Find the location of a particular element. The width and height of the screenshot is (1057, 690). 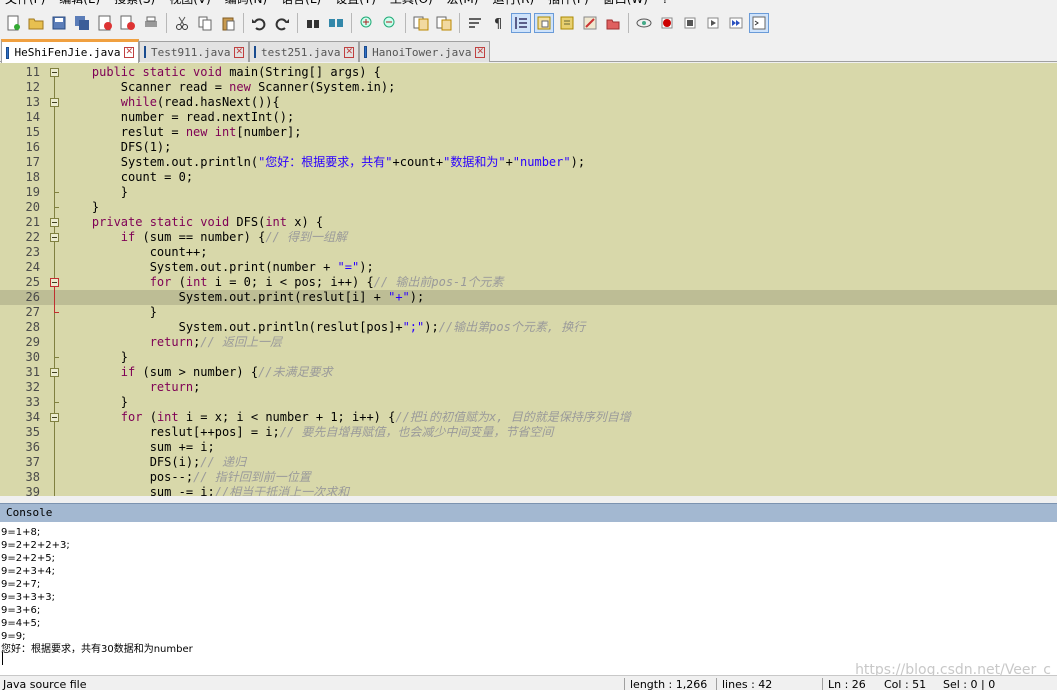

zoom-in-button is located at coordinates (367, 23).